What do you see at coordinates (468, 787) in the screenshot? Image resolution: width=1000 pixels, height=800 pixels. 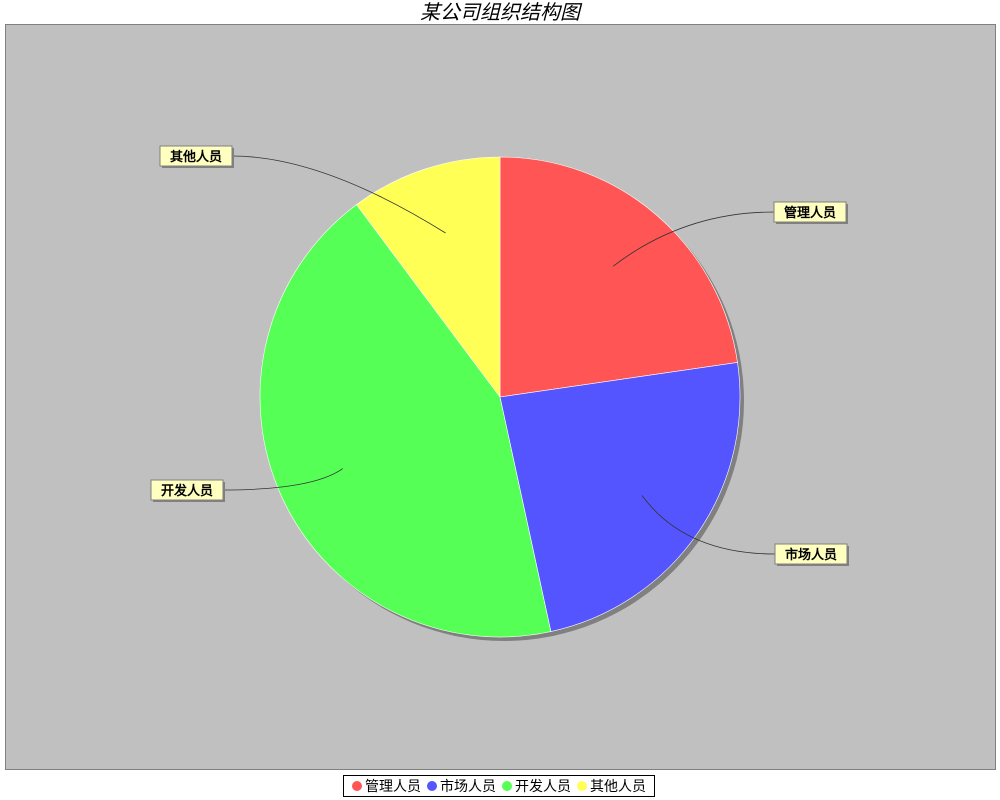 I see `legend-label: 市场人员` at bounding box center [468, 787].